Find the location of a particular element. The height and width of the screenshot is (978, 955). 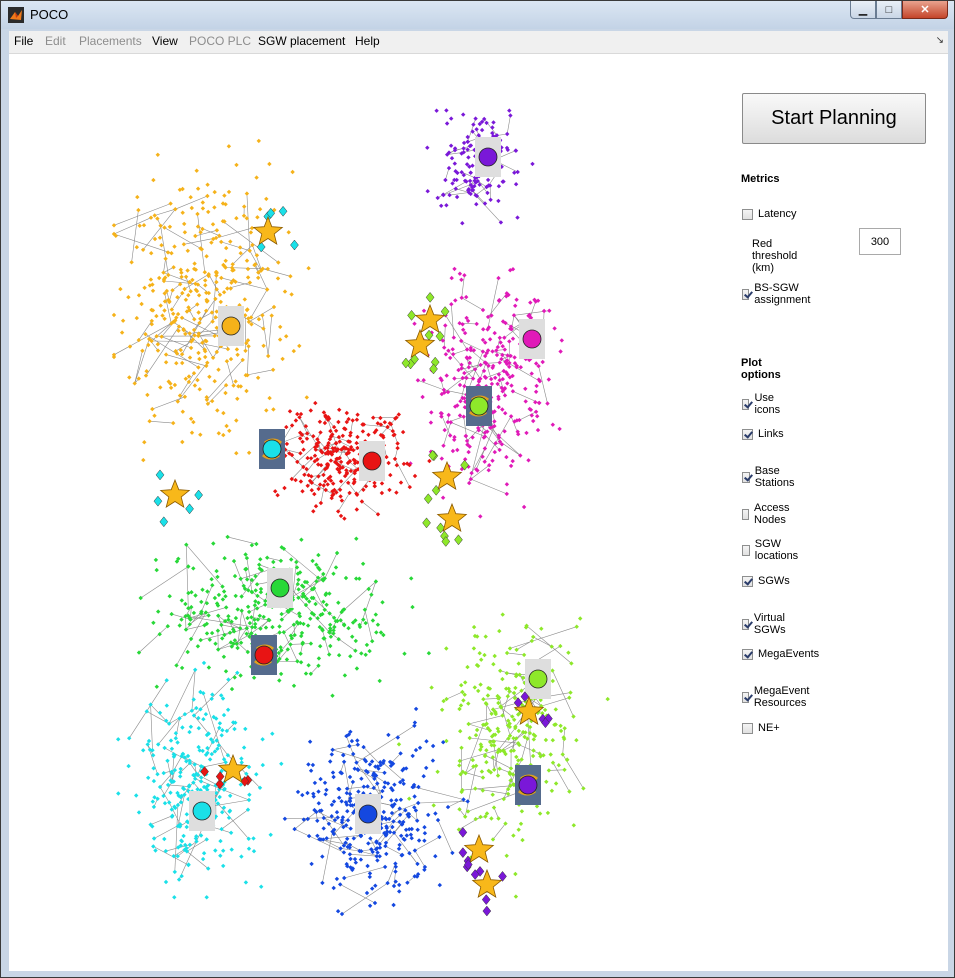

plot-options-heading: Plot options is located at coordinates (761, 369).